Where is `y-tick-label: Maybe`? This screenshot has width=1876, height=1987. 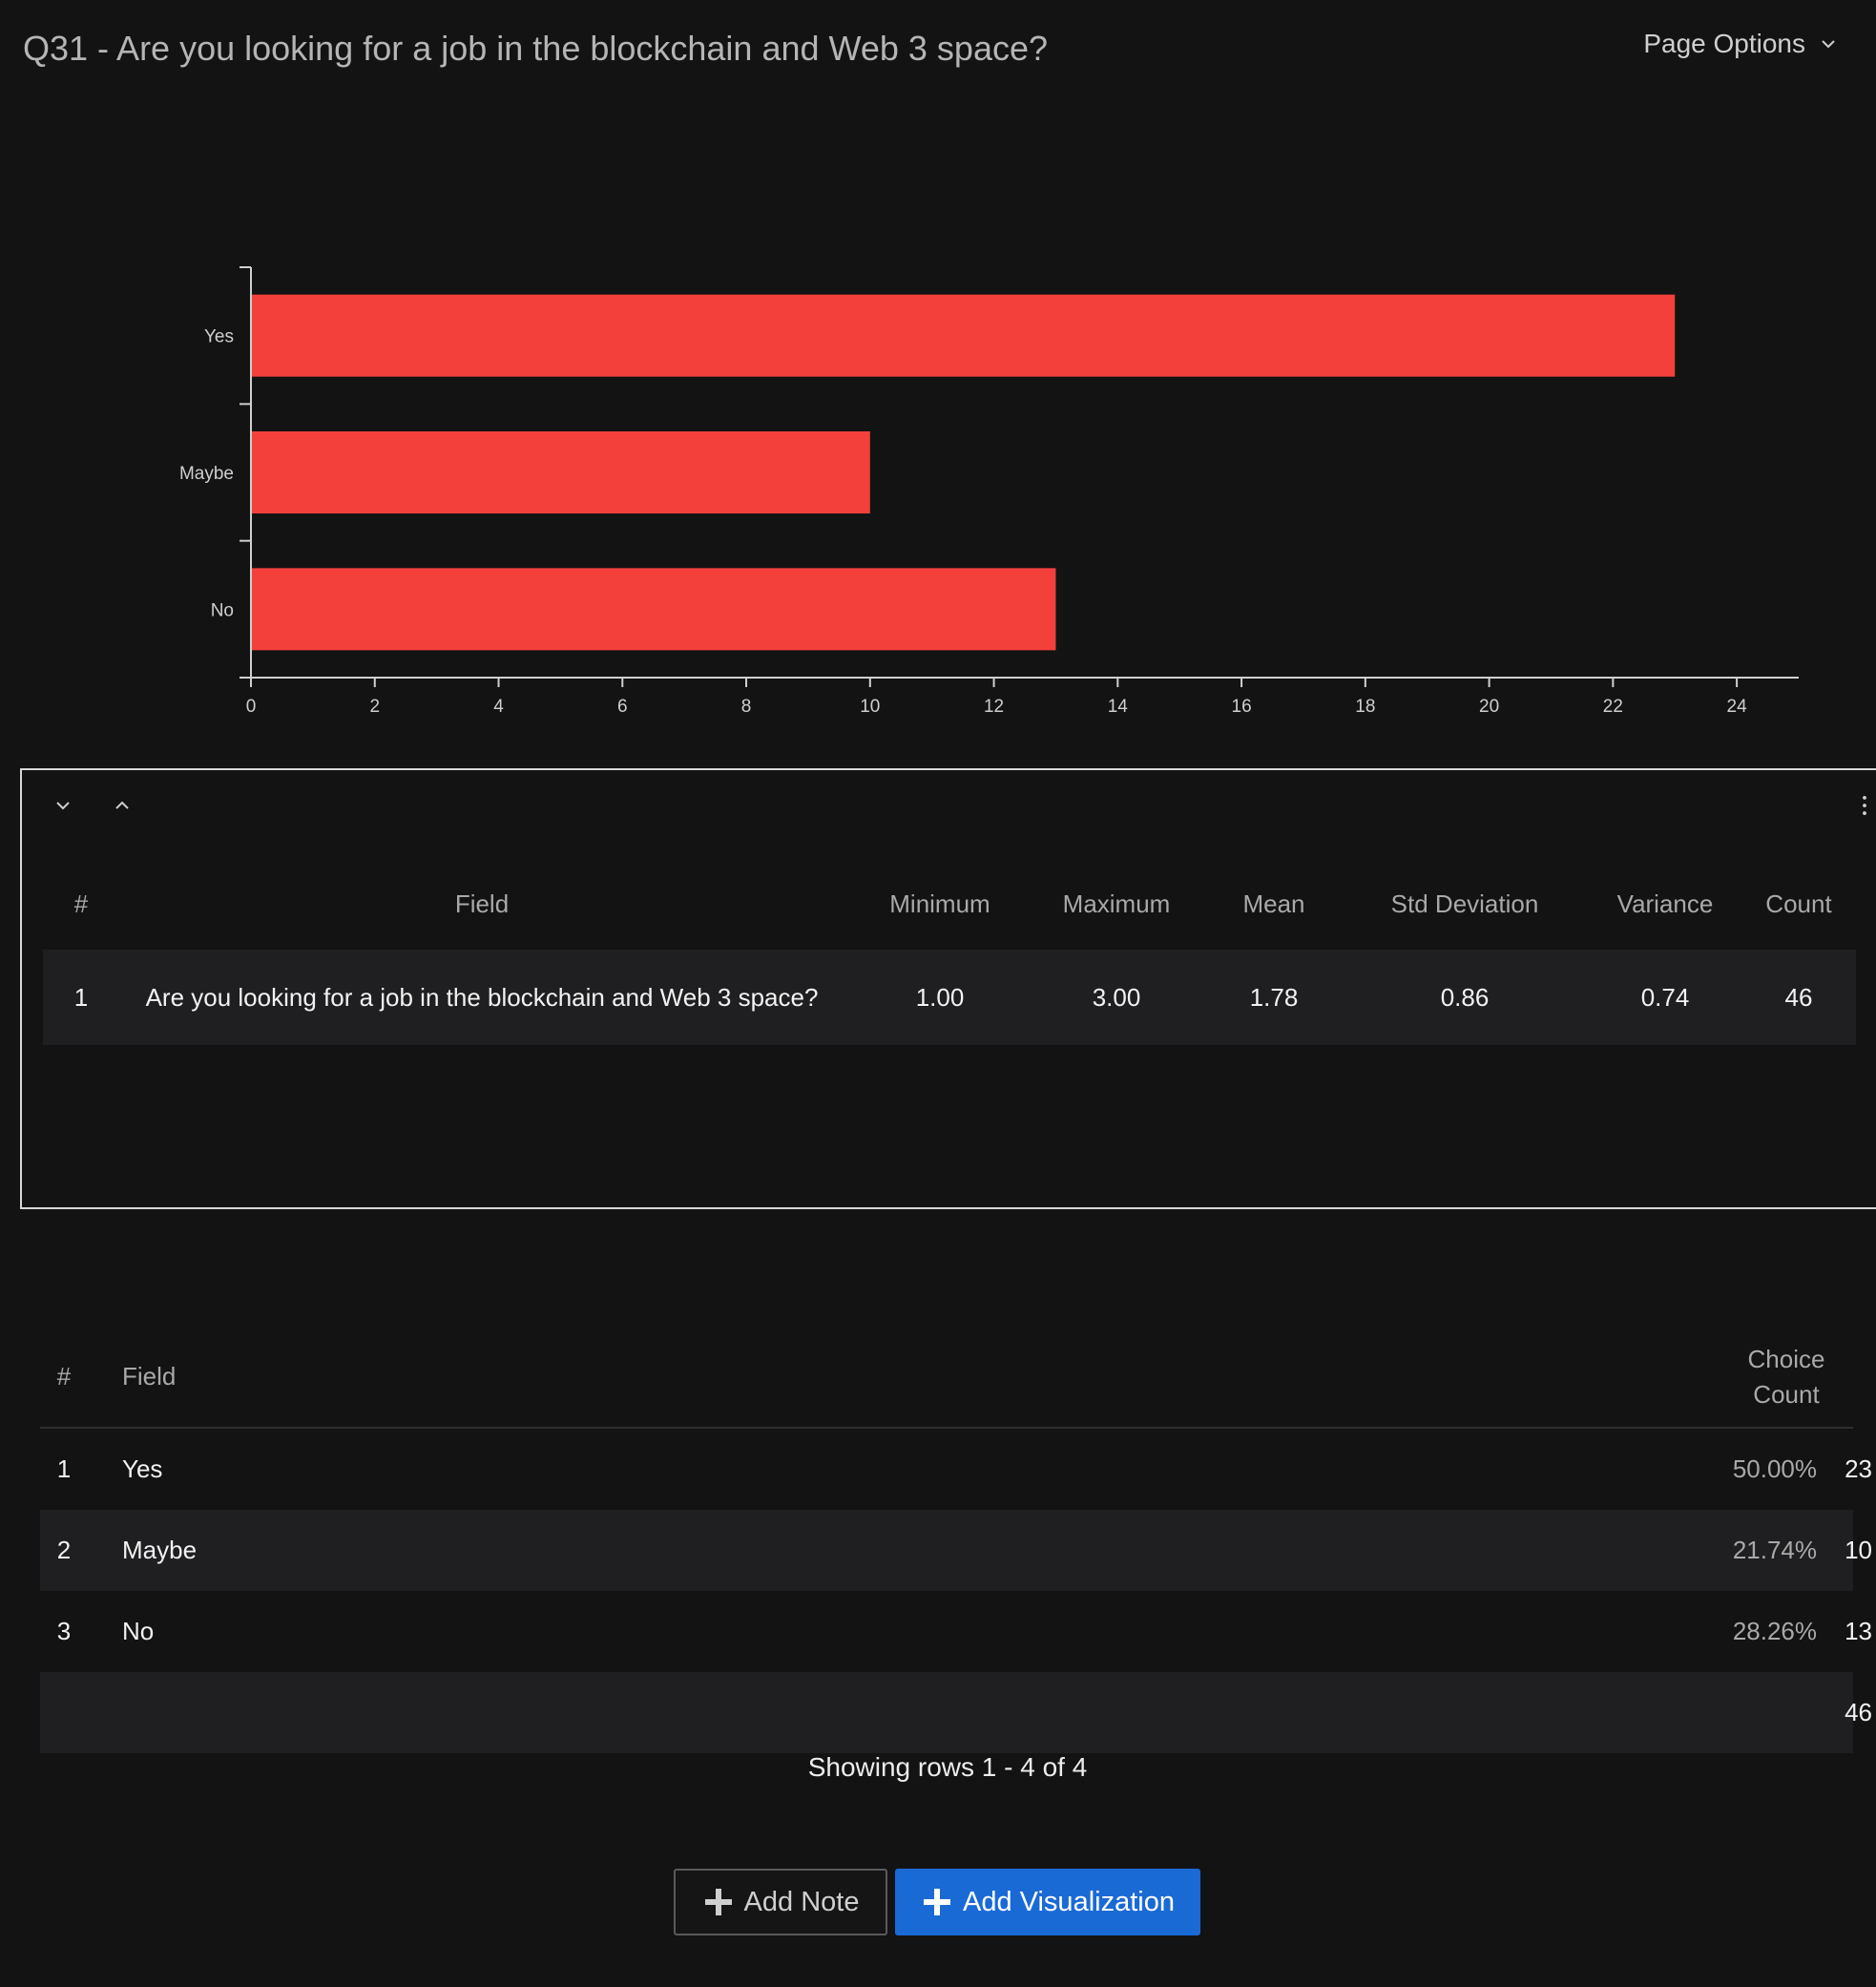
y-tick-label: Maybe is located at coordinates (206, 474).